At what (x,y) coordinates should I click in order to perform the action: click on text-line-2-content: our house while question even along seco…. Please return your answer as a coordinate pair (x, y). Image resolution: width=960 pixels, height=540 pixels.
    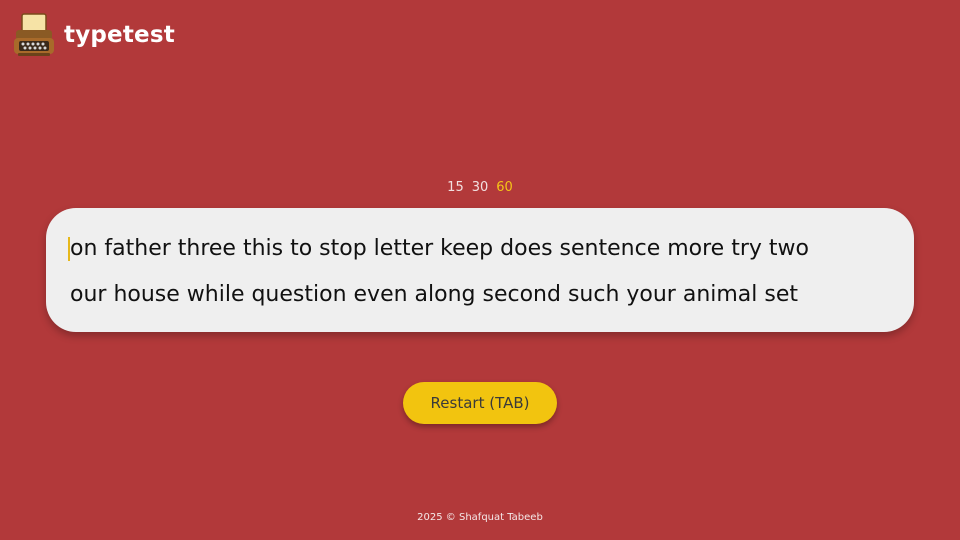
    Looking at the image, I should click on (434, 294).